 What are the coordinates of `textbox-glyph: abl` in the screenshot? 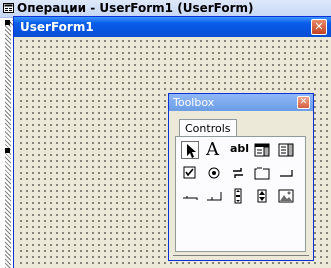 It's located at (240, 148).